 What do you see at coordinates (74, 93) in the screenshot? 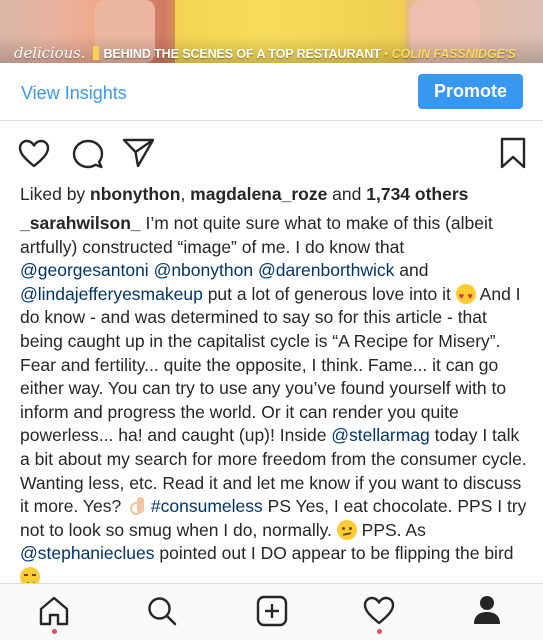
I see `view-insights-link: View Insights` at bounding box center [74, 93].